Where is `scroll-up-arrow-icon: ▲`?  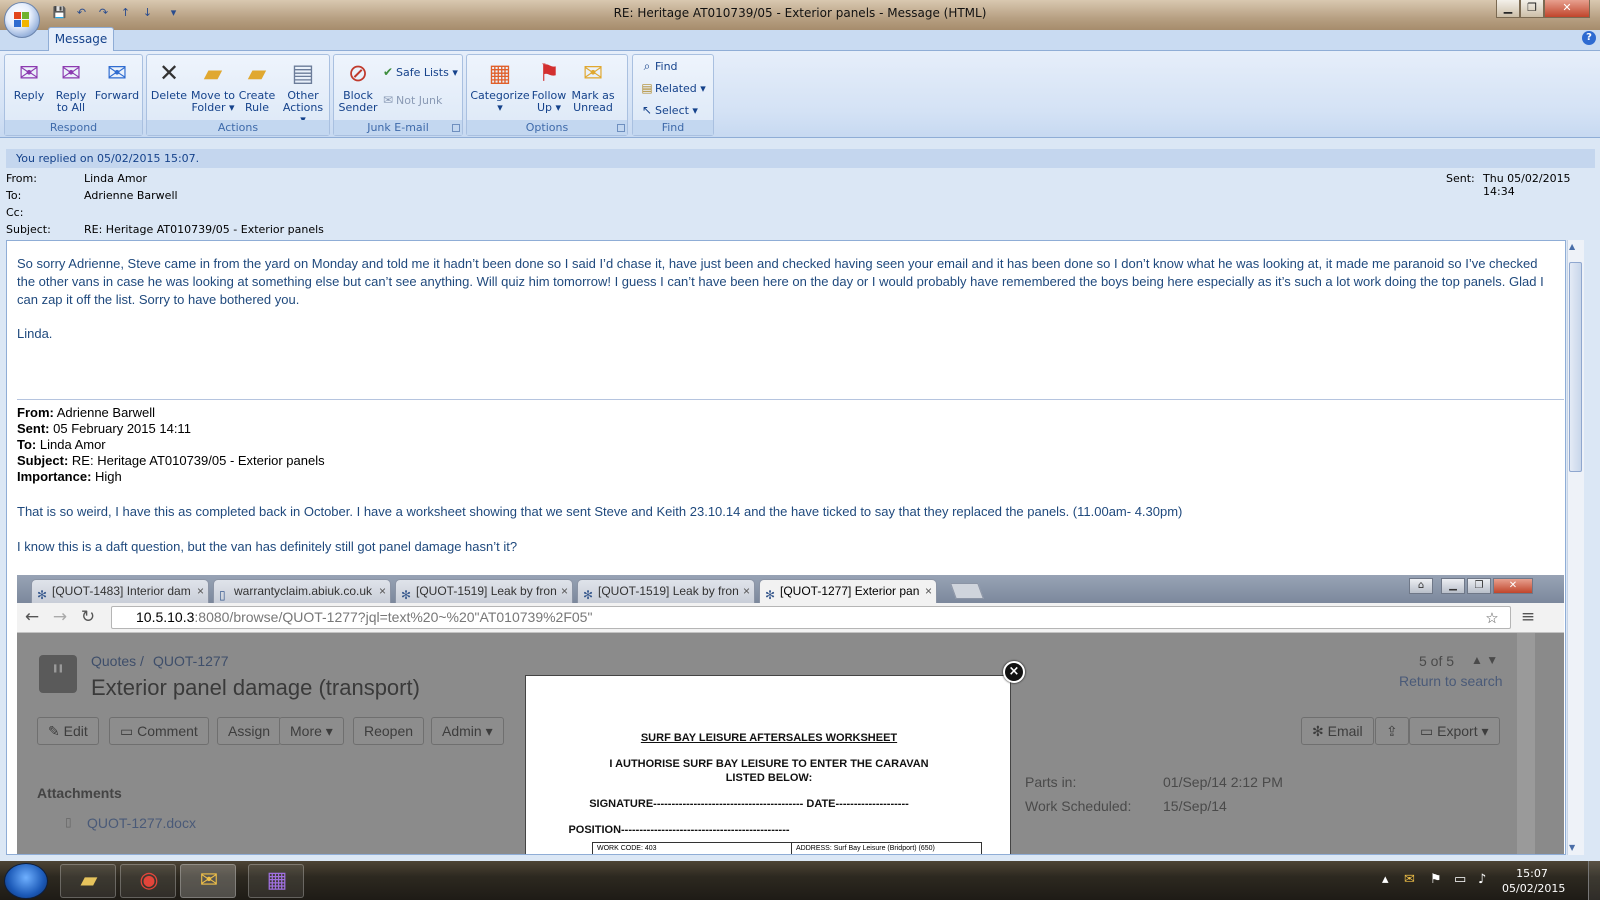 scroll-up-arrow-icon: ▲ is located at coordinates (1572, 246).